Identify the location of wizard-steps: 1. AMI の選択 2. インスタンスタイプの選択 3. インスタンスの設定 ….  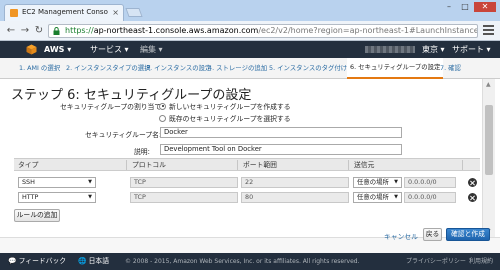
(250, 68).